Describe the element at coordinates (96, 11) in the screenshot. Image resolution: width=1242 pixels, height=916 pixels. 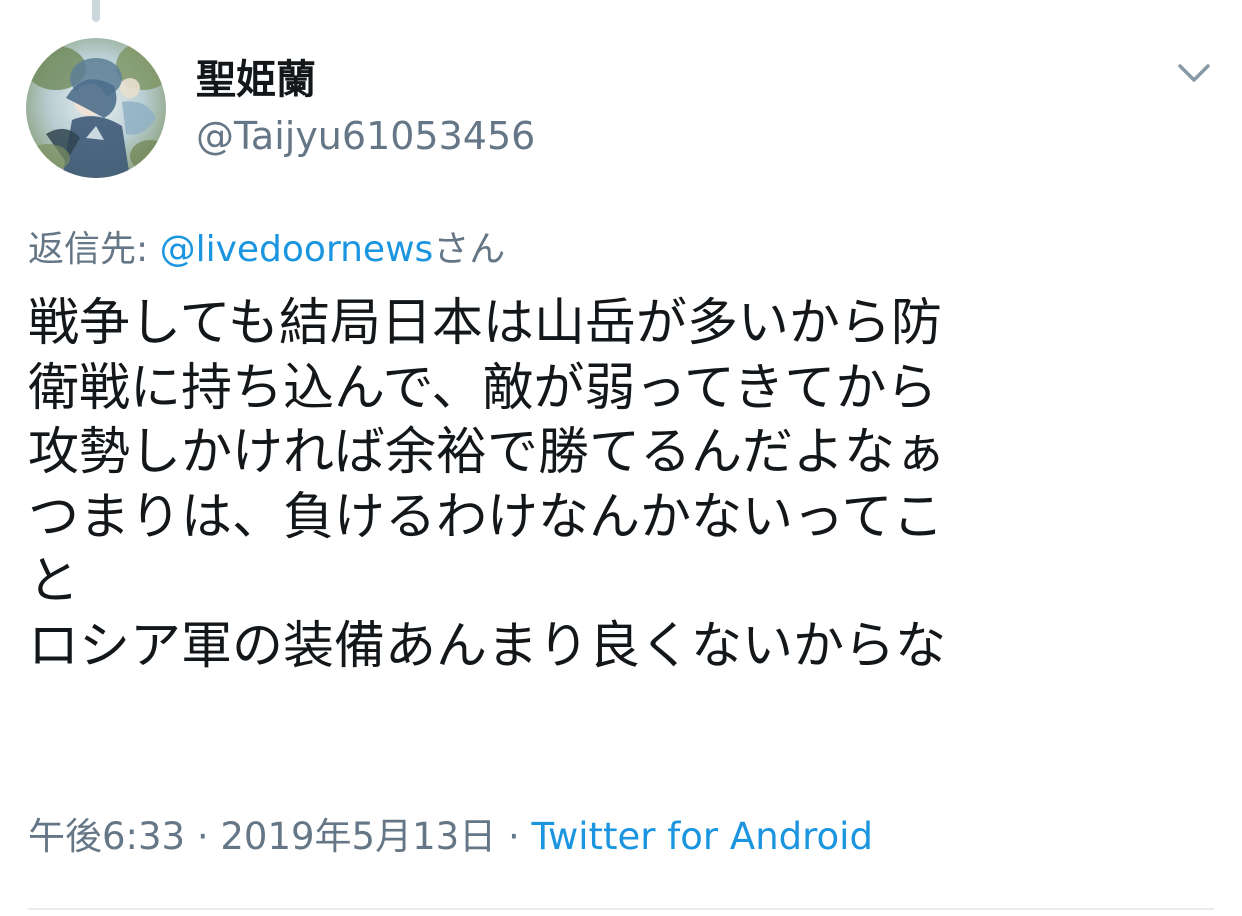
I see `thread-connector-line` at that location.